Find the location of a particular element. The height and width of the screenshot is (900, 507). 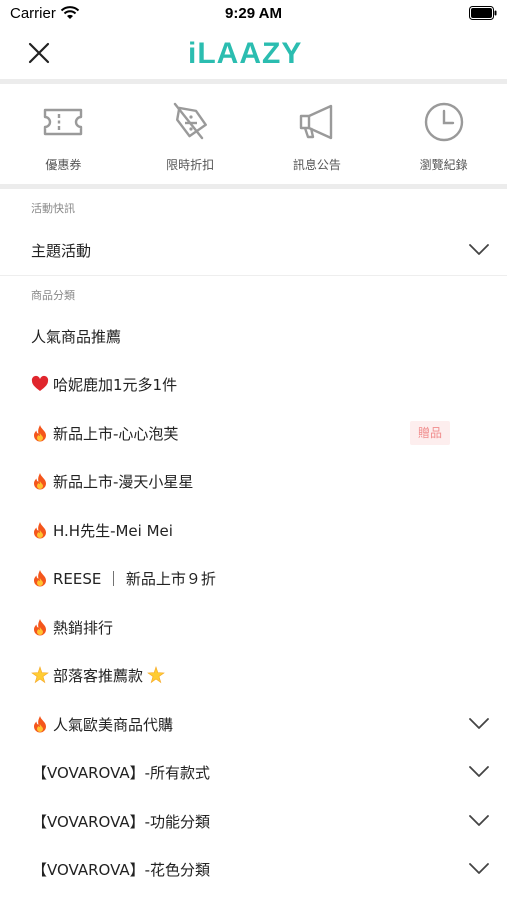

section-label-categories: 商品分類 is located at coordinates (53, 295).